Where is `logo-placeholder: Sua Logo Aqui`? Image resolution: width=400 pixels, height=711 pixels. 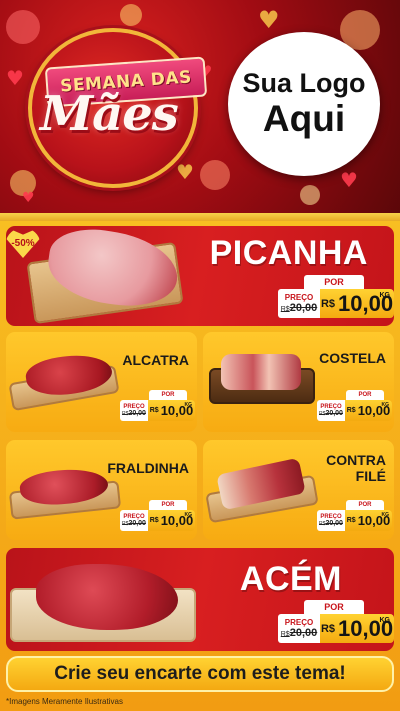 logo-placeholder: Sua Logo Aqui is located at coordinates (304, 104).